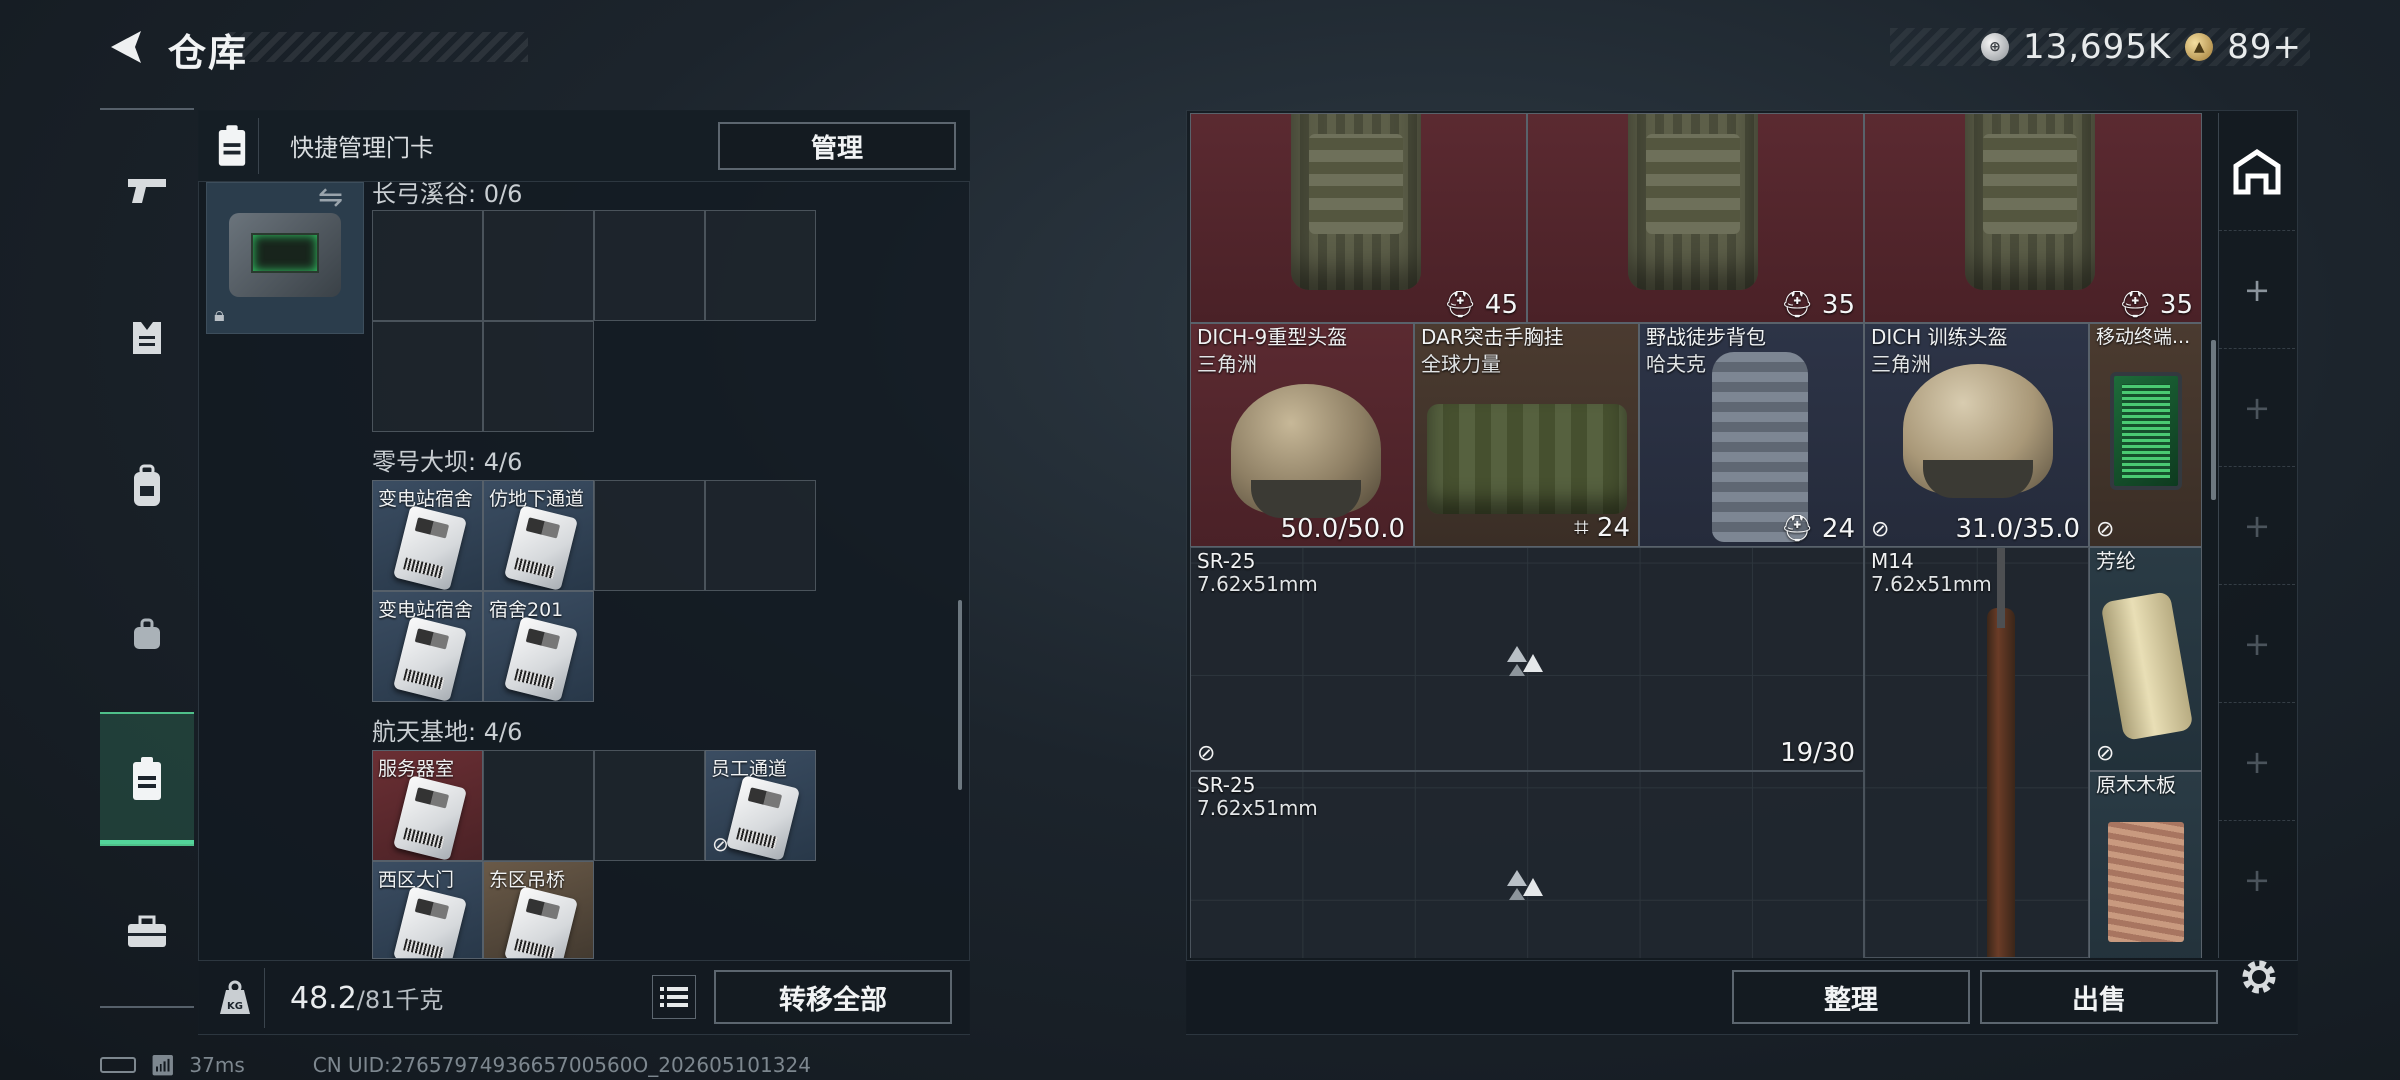 The width and height of the screenshot is (2400, 1080). What do you see at coordinates (147, 486) in the screenshot?
I see `nav-backpack` at bounding box center [147, 486].